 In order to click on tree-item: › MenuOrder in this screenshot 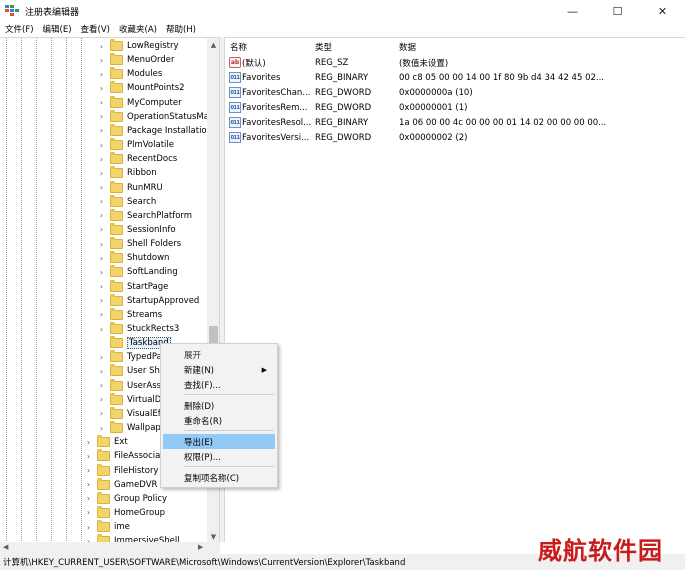, I will do `click(136, 60)`.